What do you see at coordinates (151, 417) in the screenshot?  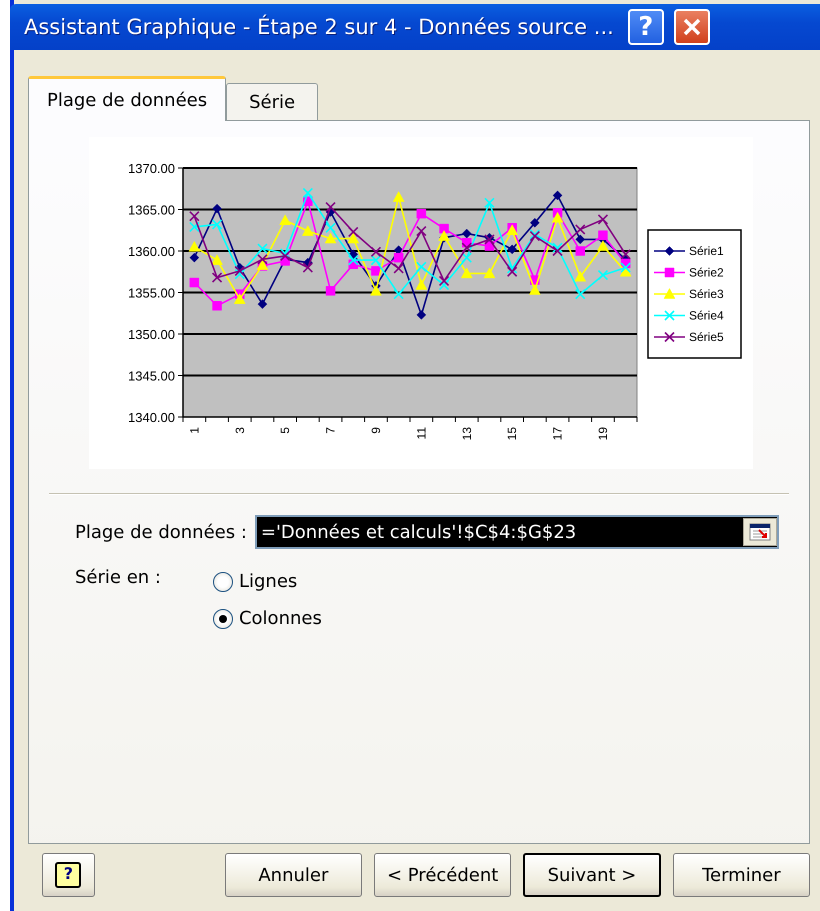 I see `y-tick-label: 1340.00` at bounding box center [151, 417].